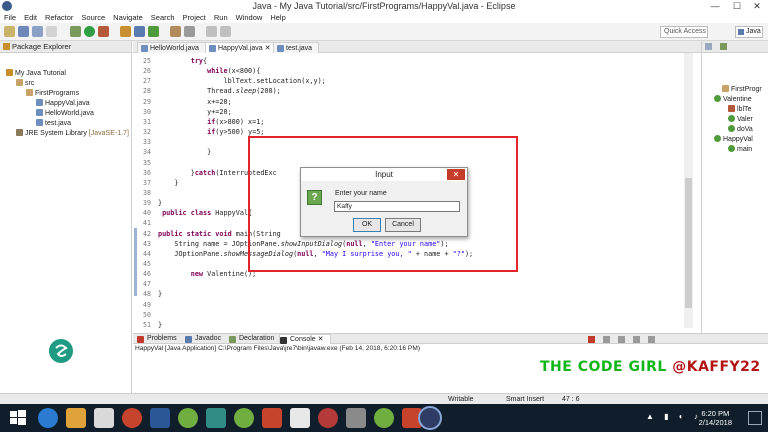 The image size is (768, 432). Describe the element at coordinates (688, 243) in the screenshot. I see `editor-scrollbar-thumb` at that location.